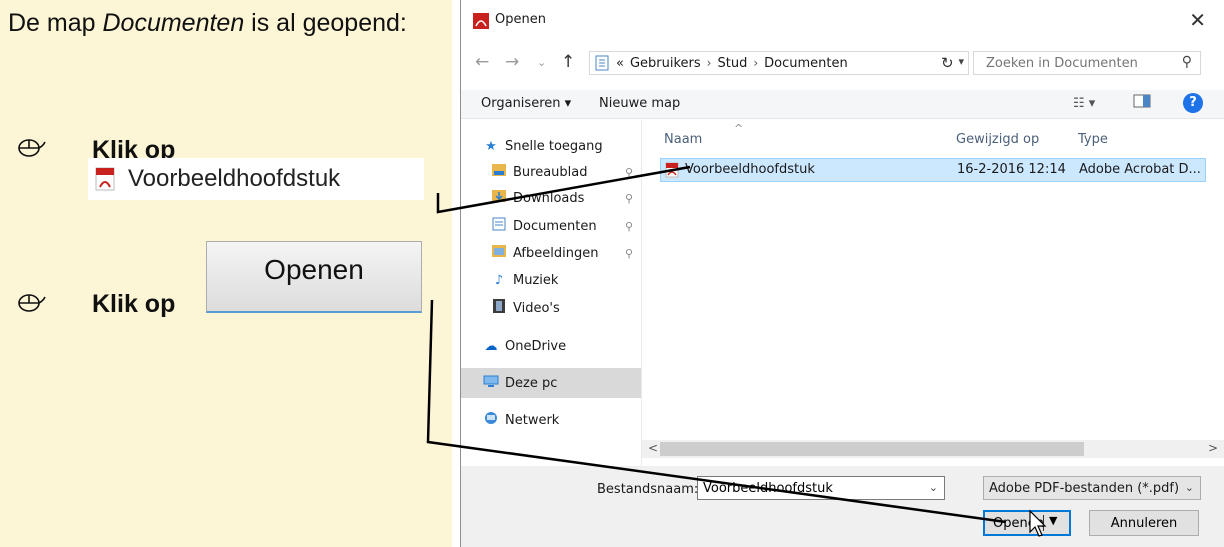  I want to click on help-icon: ?, so click(1193, 103).